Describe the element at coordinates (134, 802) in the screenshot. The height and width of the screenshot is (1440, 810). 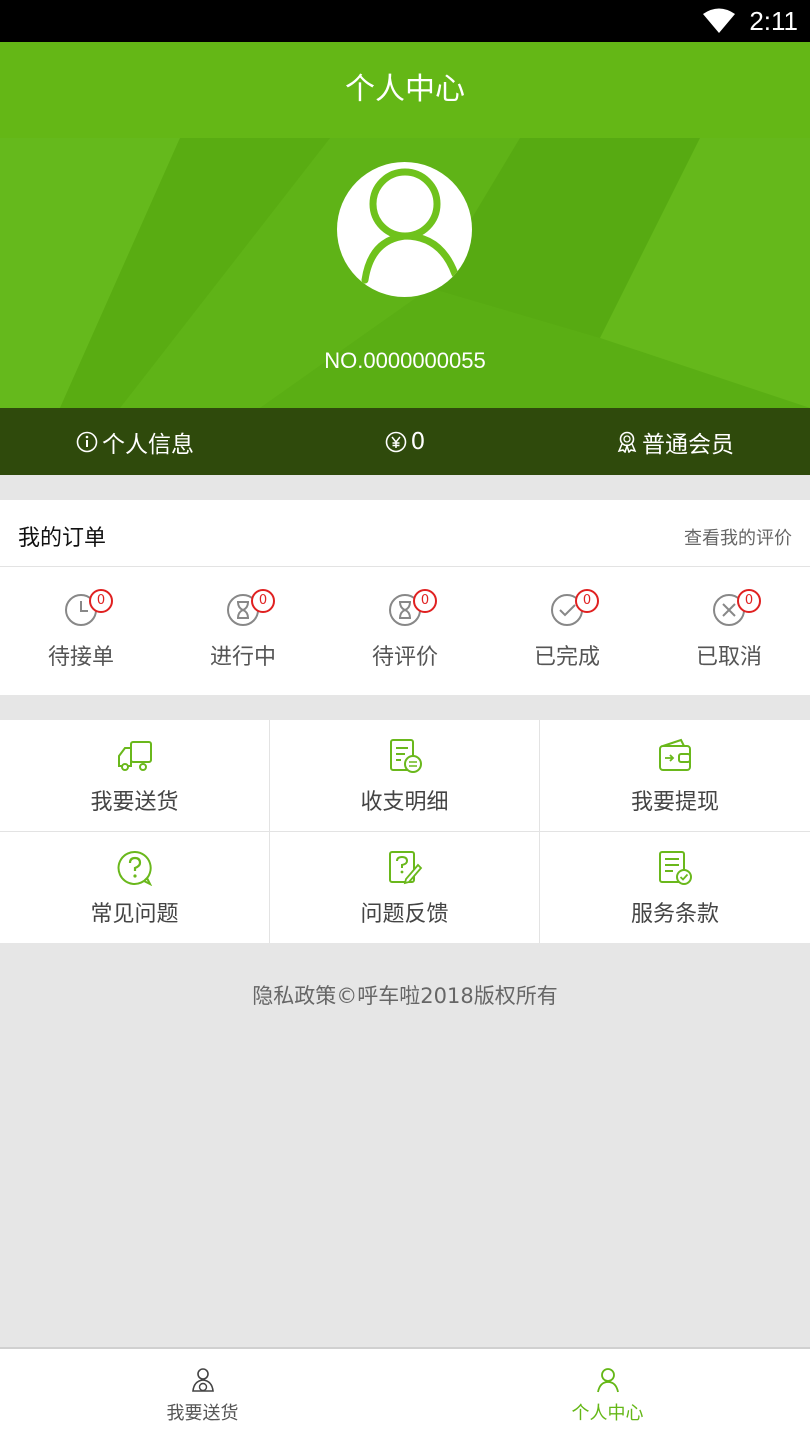
I see `service-label: 我要送货` at that location.